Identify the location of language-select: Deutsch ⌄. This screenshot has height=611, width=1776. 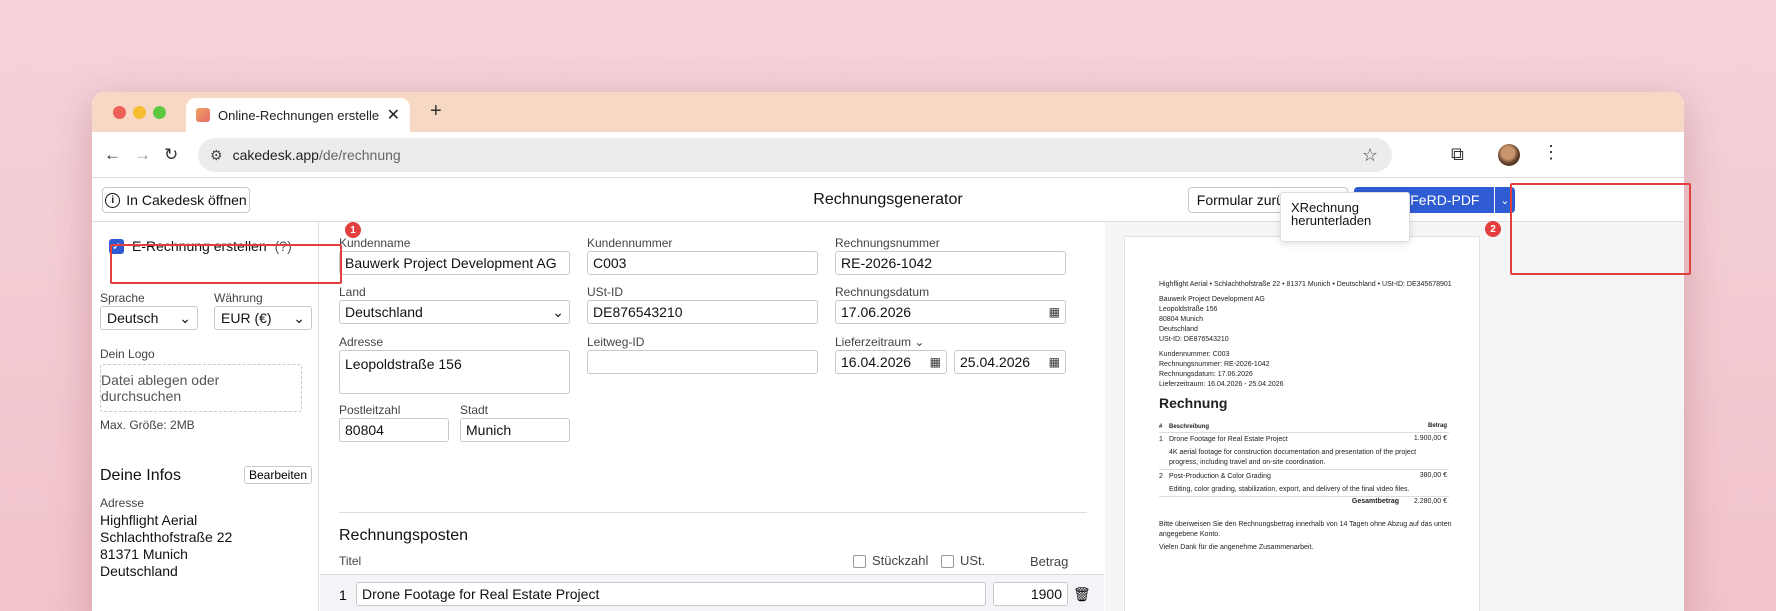
(149, 318).